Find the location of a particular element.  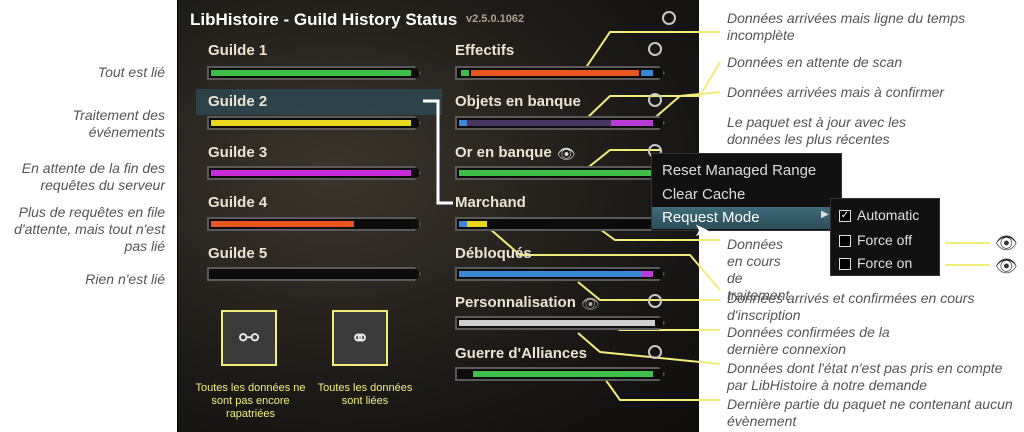

link-broken-icon: ⚯ is located at coordinates (249, 338).